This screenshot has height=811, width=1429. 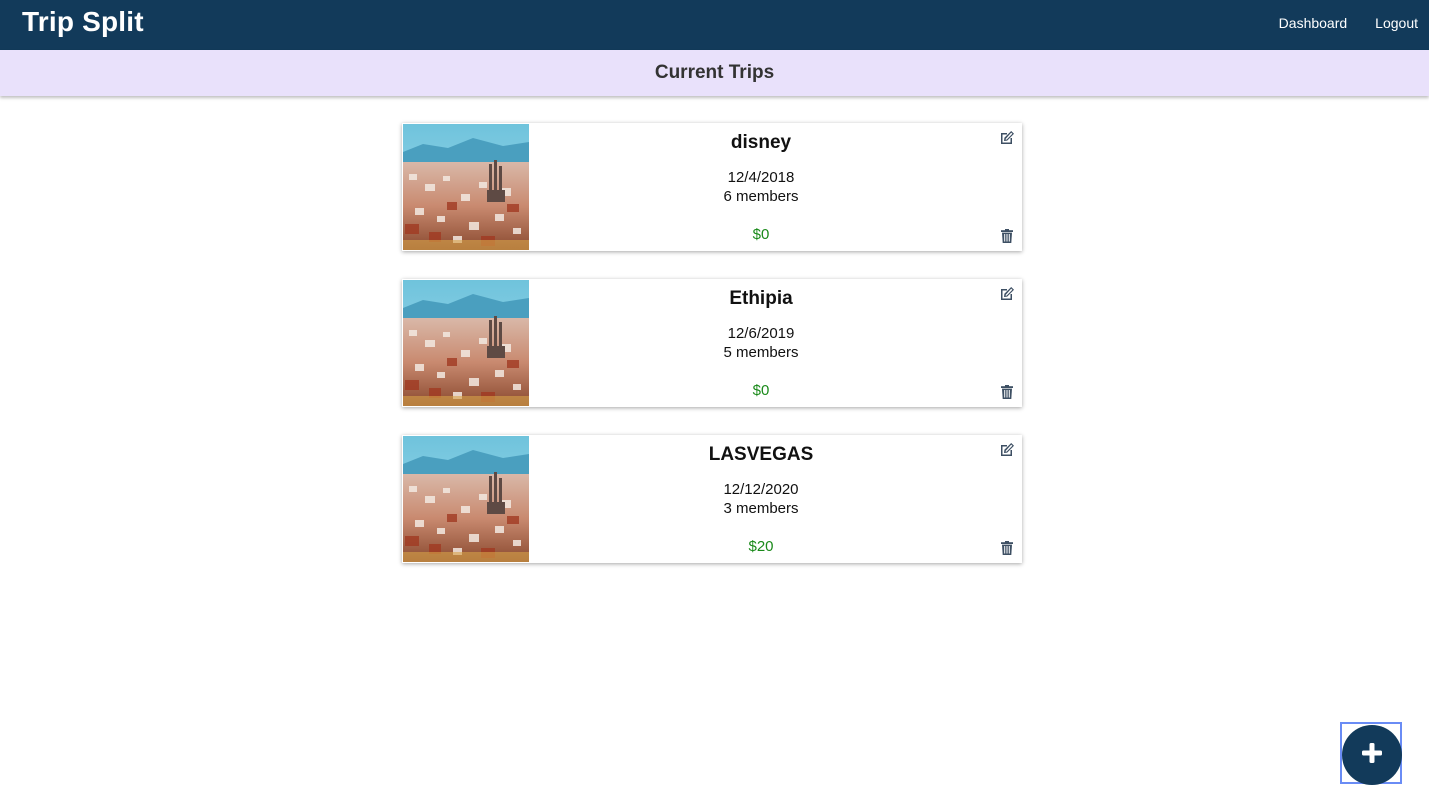 I want to click on trip-date: 12/12/2020, so click(x=761, y=489).